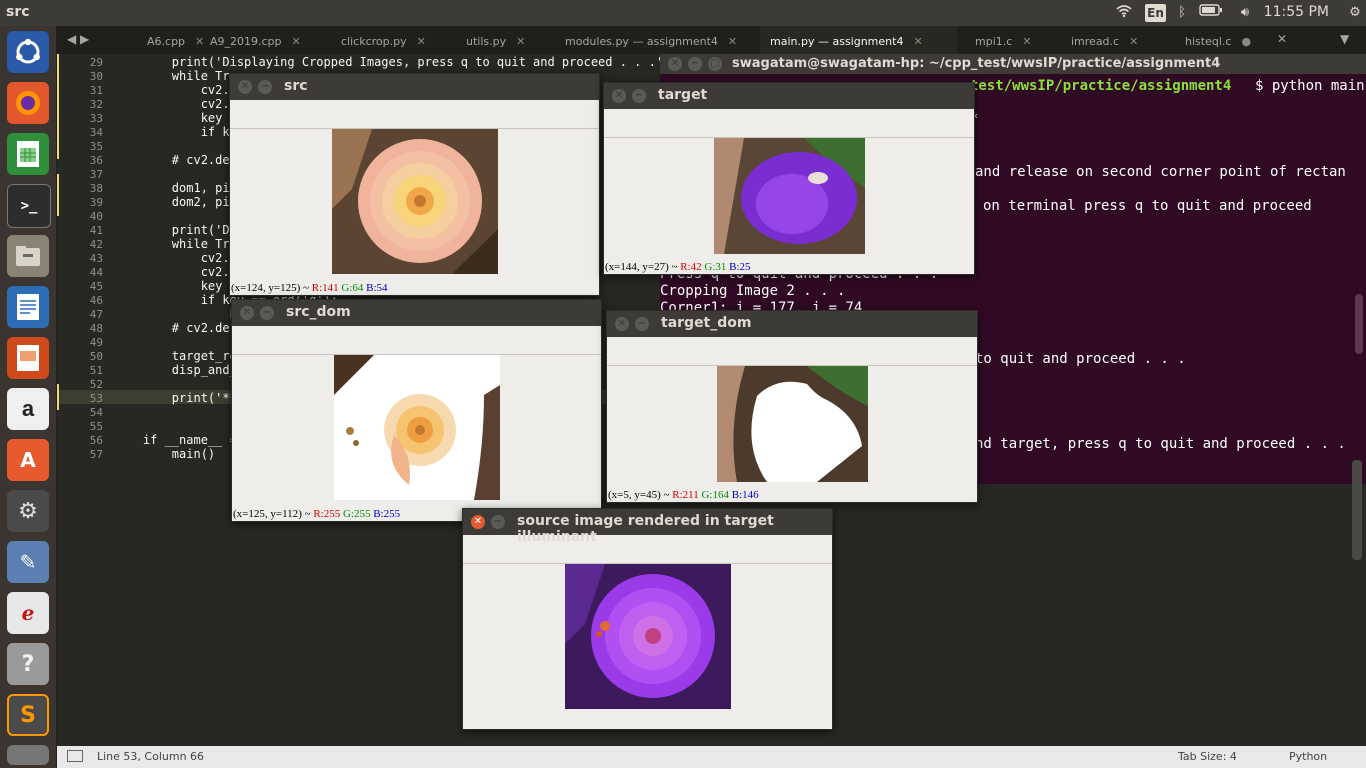  I want to click on prompt-path: test/wwsIP/practice/assignment4, so click(1101, 86).